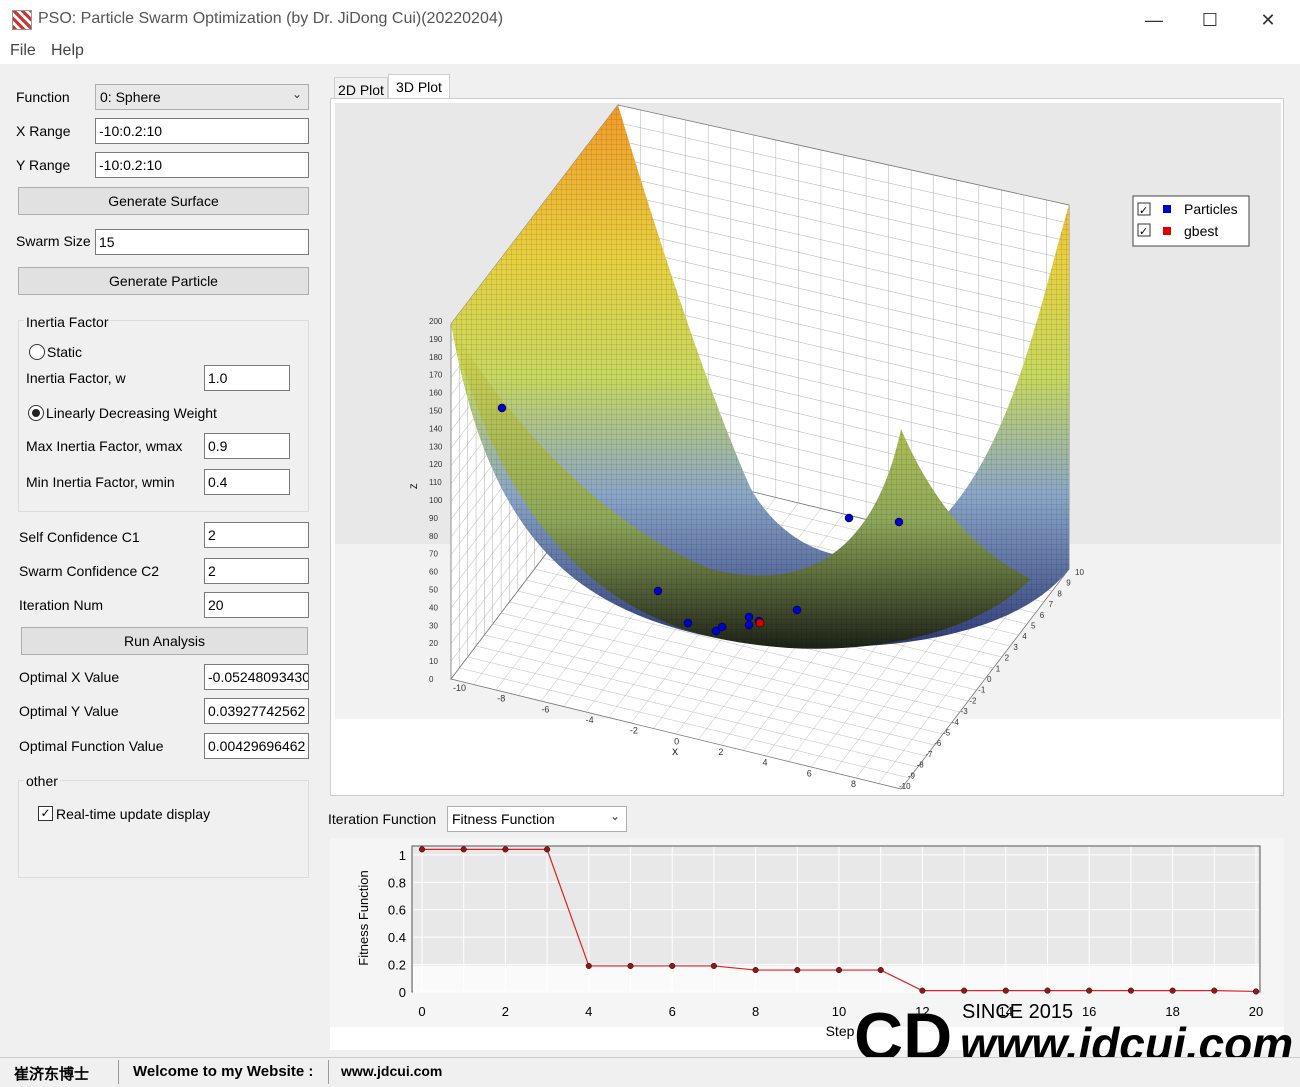 The height and width of the screenshot is (1087, 1300). I want to click on z-tick-label: 200, so click(436, 321).